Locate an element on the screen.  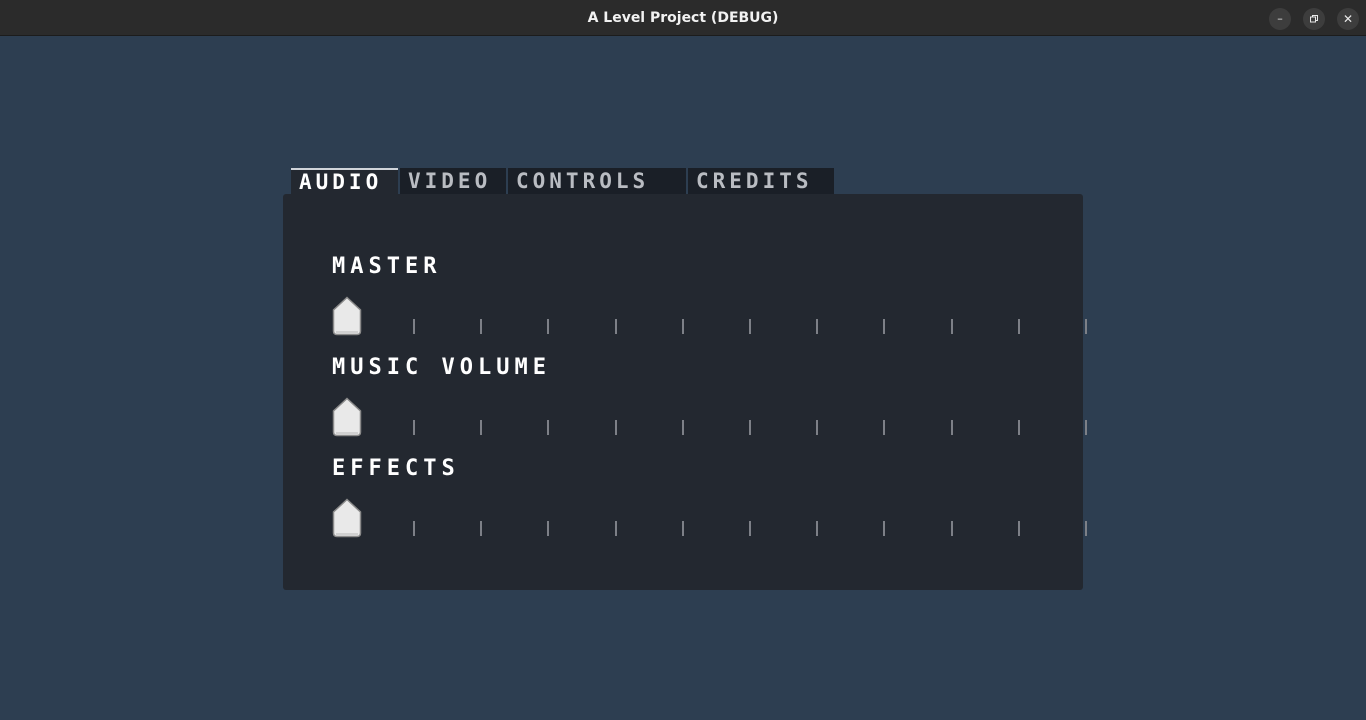
window-titlebar: A Level Project (DEBUG) – ✕ is located at coordinates (683, 18).